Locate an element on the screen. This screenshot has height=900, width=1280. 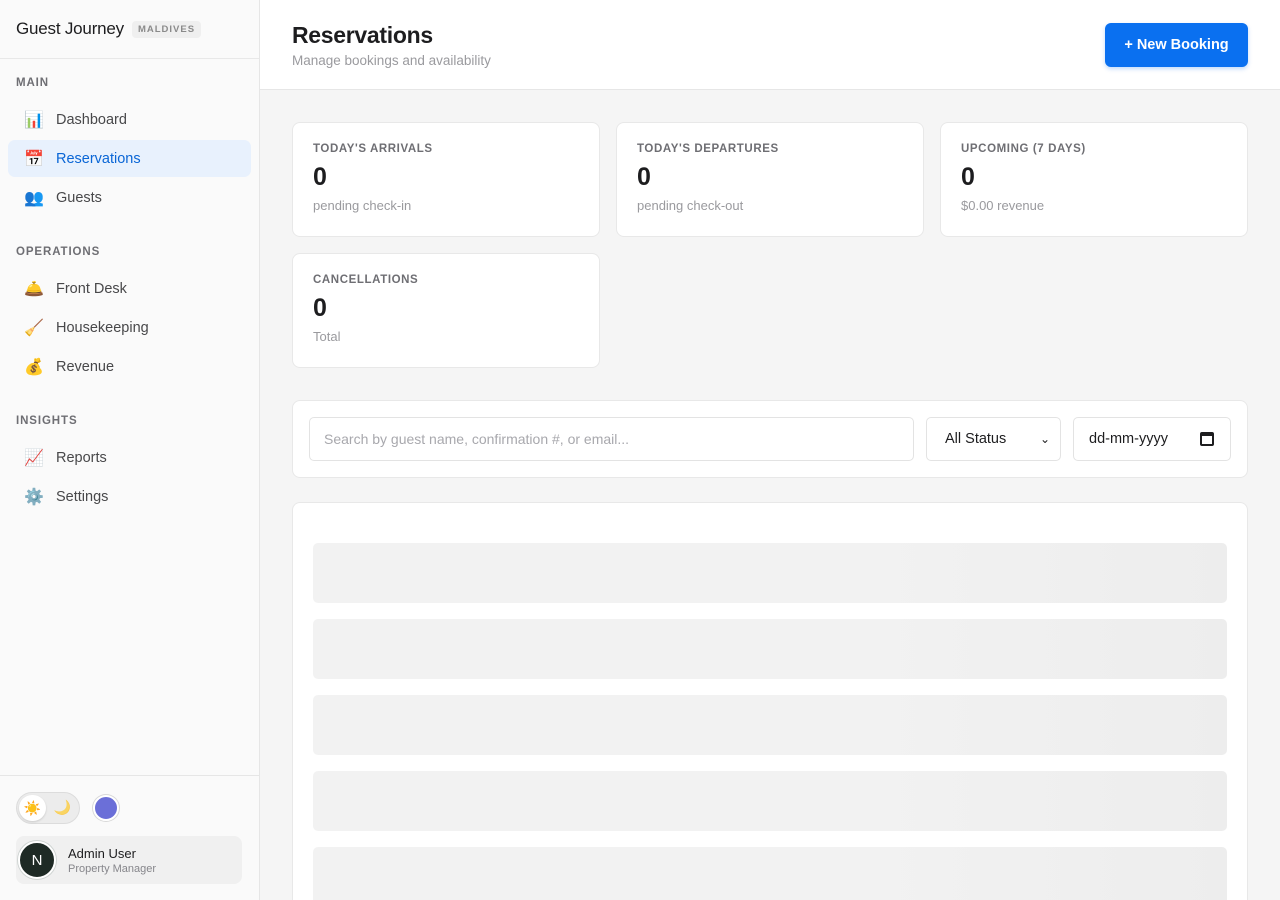
date-input-placeholder: dd-mm-yyyy is located at coordinates (1128, 439).